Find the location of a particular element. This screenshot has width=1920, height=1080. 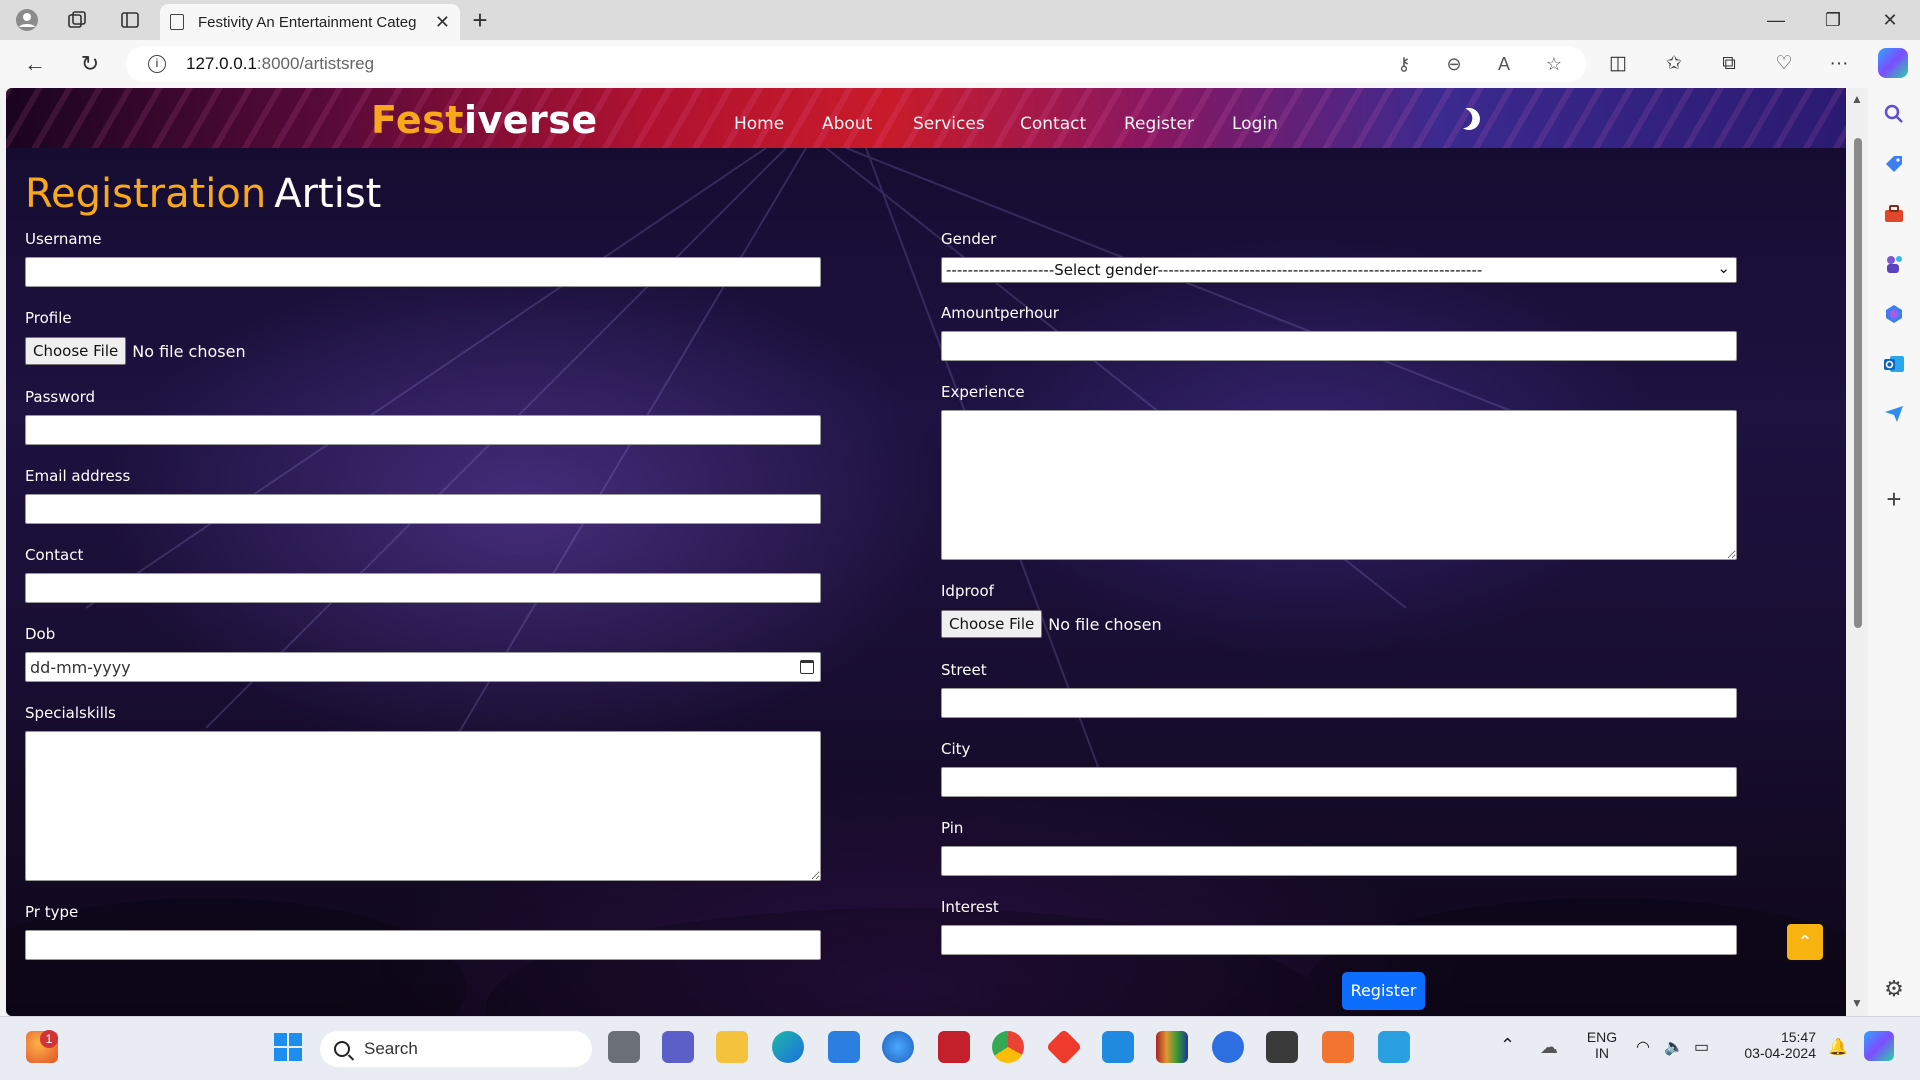

file-explorer-icon is located at coordinates (732, 1047).